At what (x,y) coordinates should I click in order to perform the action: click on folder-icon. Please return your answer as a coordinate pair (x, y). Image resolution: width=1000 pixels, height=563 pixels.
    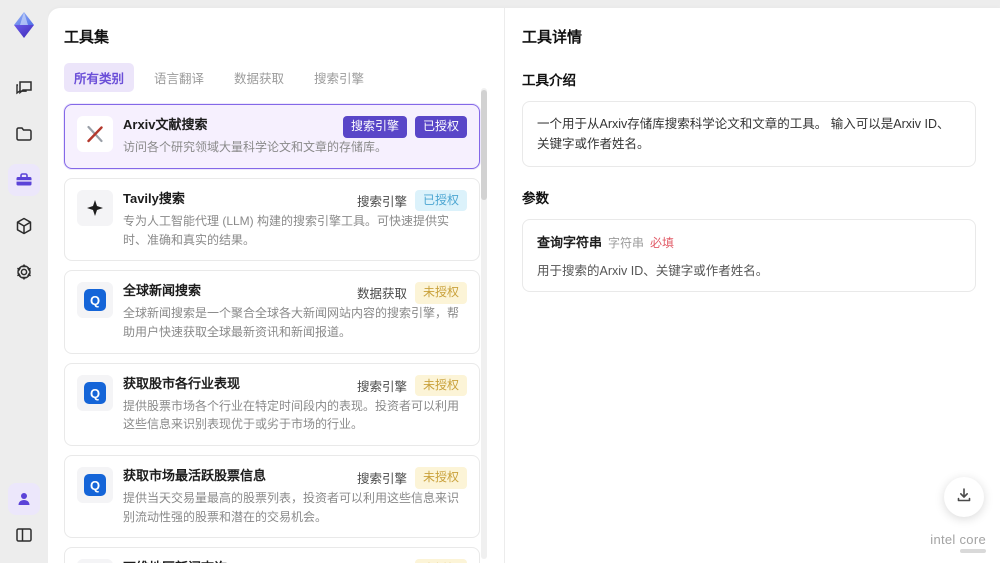
    Looking at the image, I should click on (24, 134).